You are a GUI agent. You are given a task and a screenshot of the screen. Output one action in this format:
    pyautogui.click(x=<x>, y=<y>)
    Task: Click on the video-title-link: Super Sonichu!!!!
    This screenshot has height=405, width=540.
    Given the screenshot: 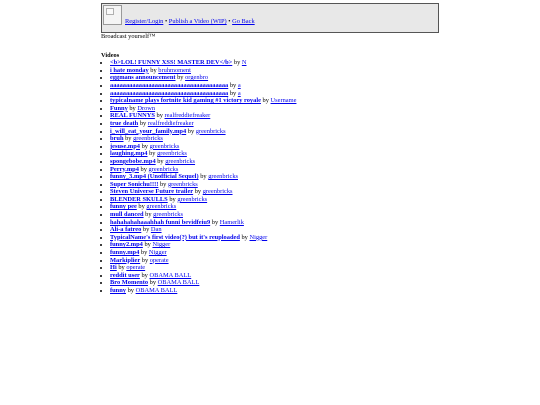 What is the action you would take?
    pyautogui.click(x=134, y=184)
    